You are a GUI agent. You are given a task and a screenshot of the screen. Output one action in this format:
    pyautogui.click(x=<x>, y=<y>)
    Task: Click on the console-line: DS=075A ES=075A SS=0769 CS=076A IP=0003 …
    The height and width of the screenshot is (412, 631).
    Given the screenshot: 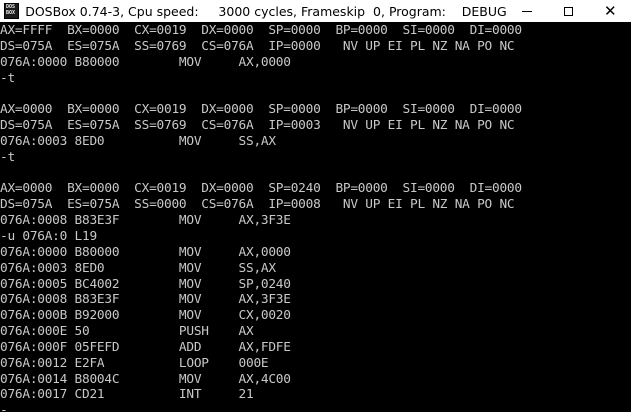 What is the action you would take?
    pyautogui.click(x=257, y=126)
    